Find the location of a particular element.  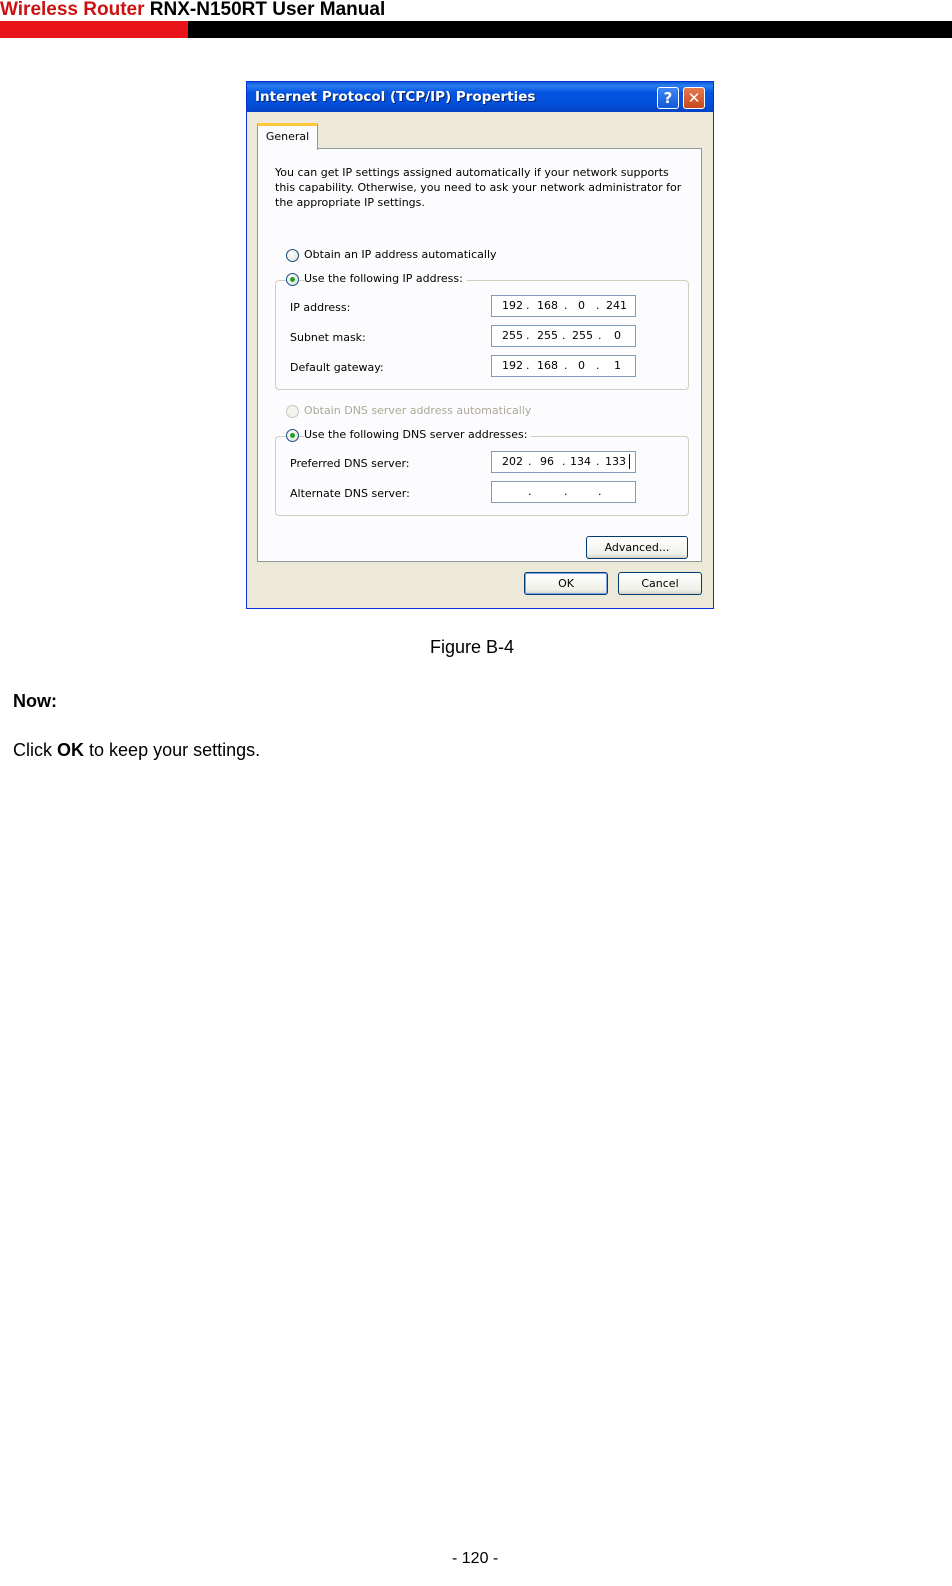

radio-ip-auto is located at coordinates (292, 255).